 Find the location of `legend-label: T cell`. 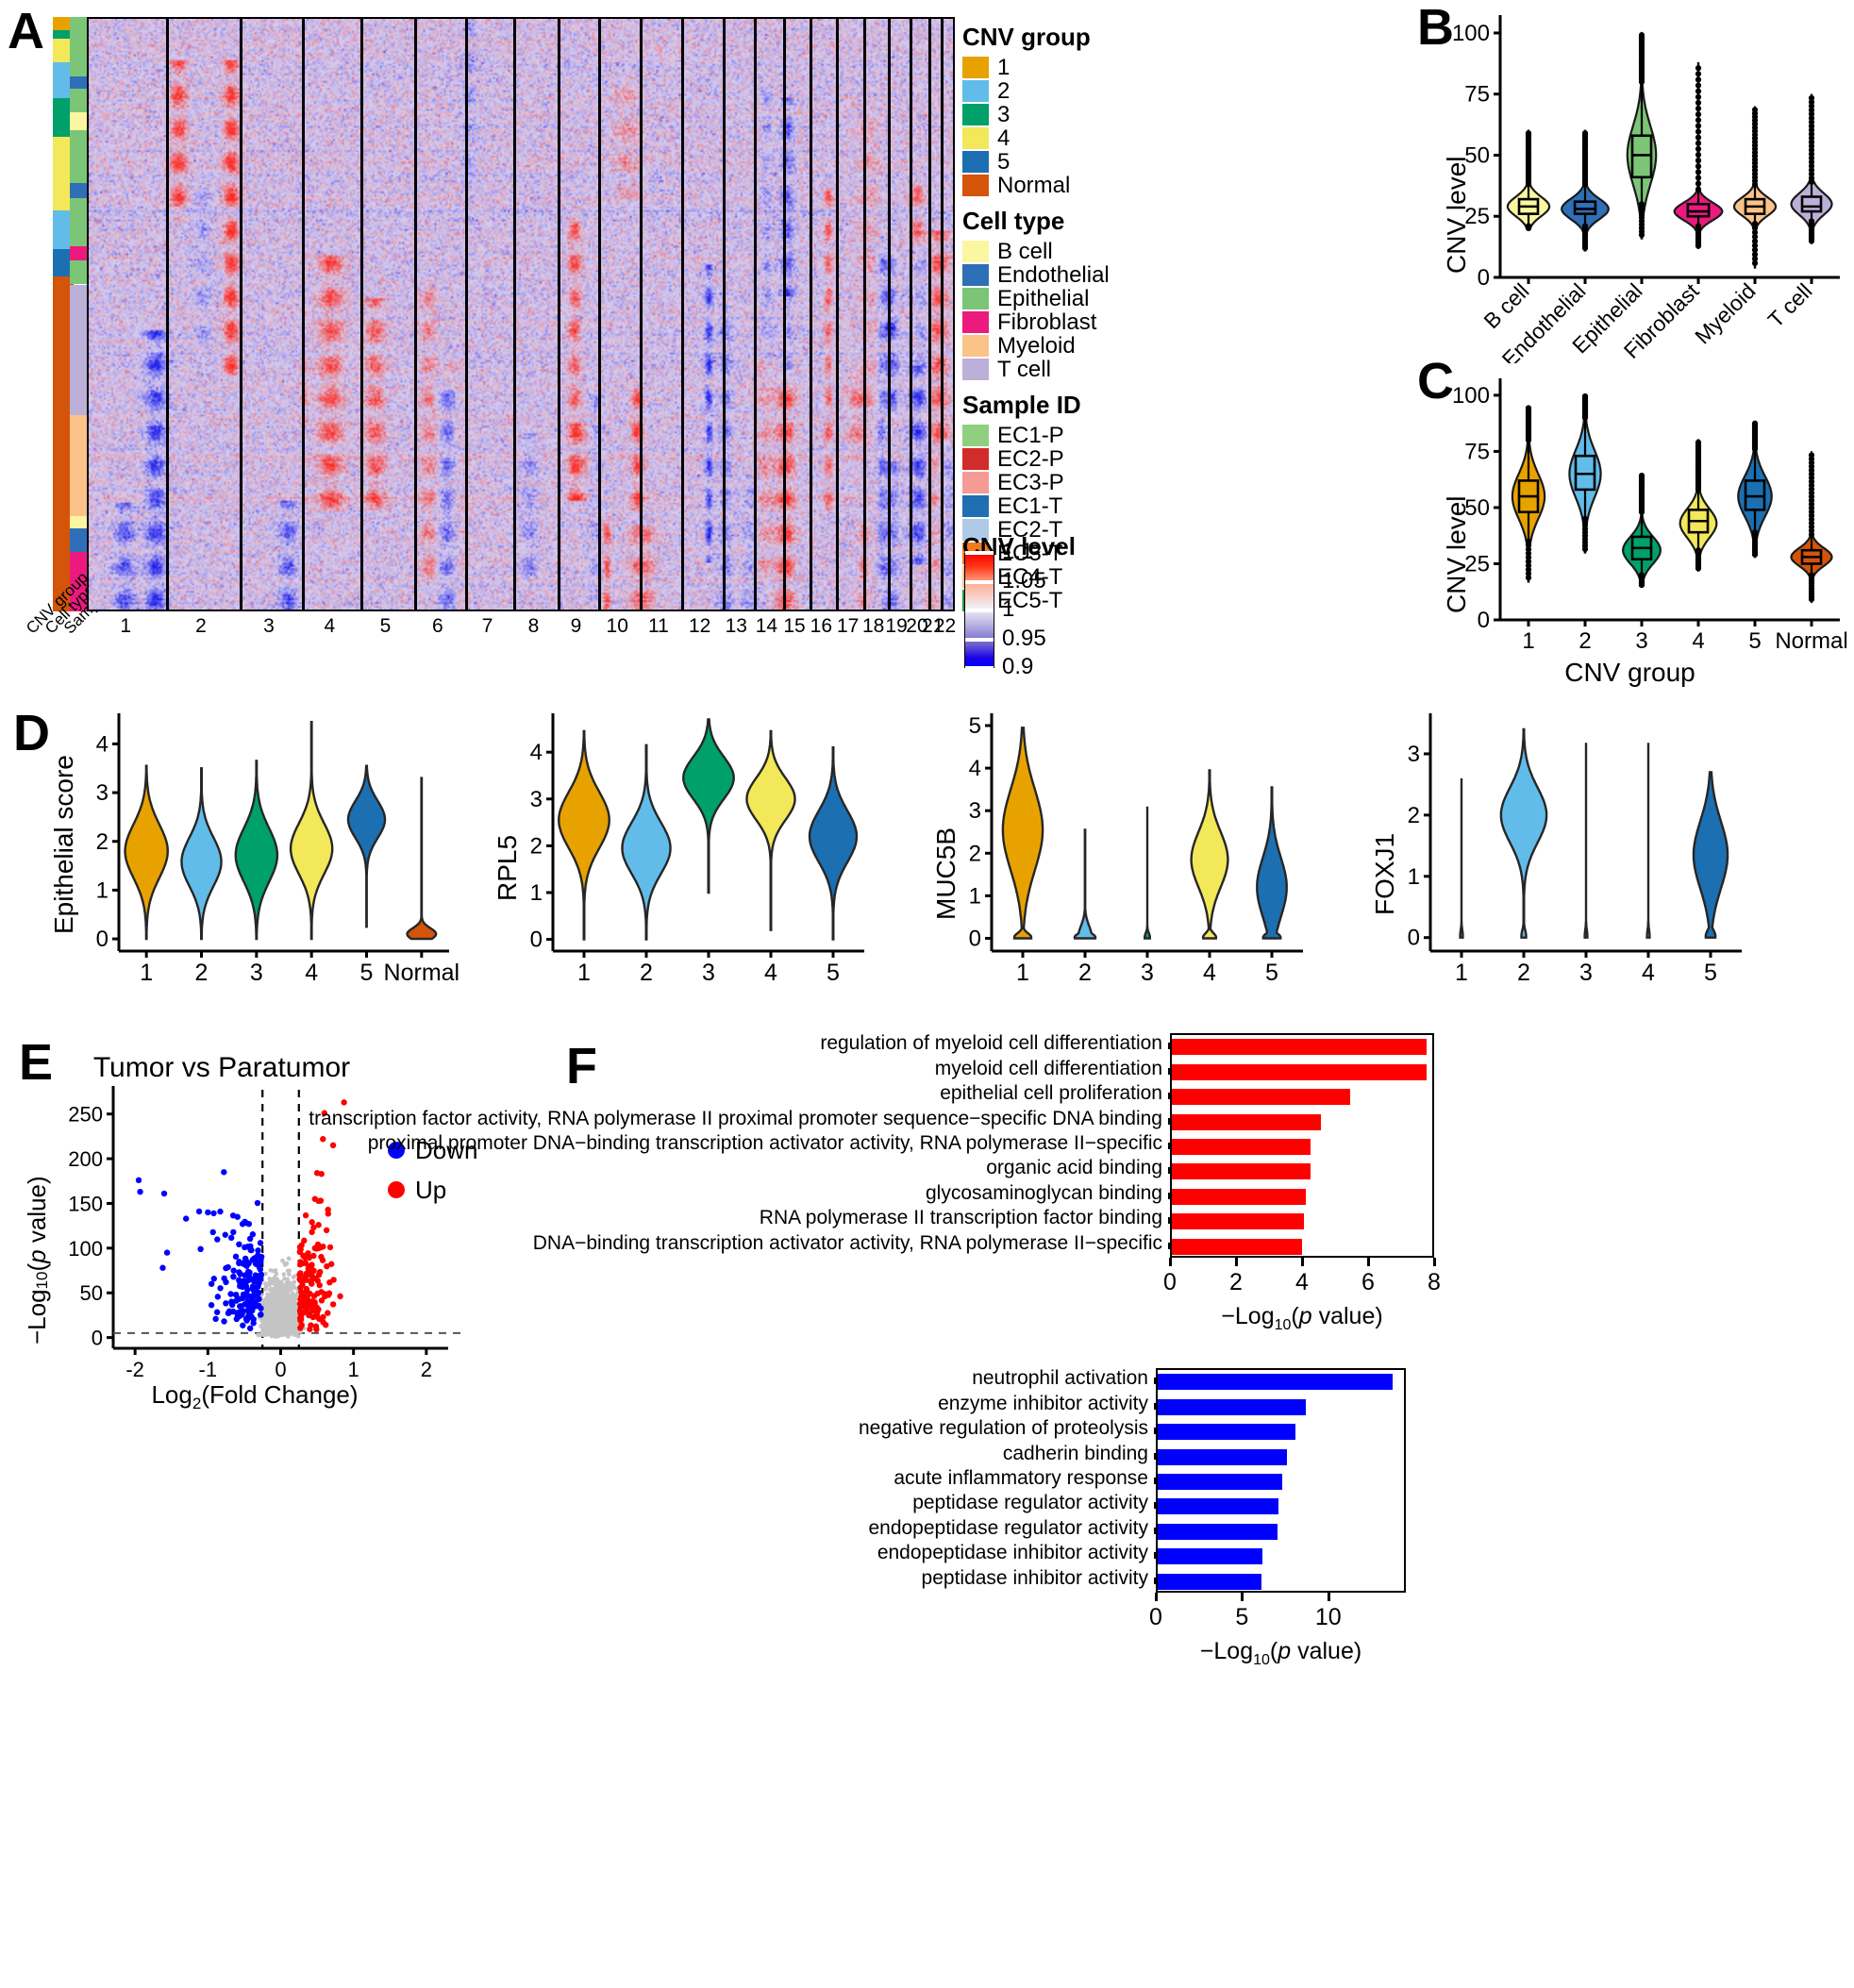

legend-label: T cell is located at coordinates (1024, 369).